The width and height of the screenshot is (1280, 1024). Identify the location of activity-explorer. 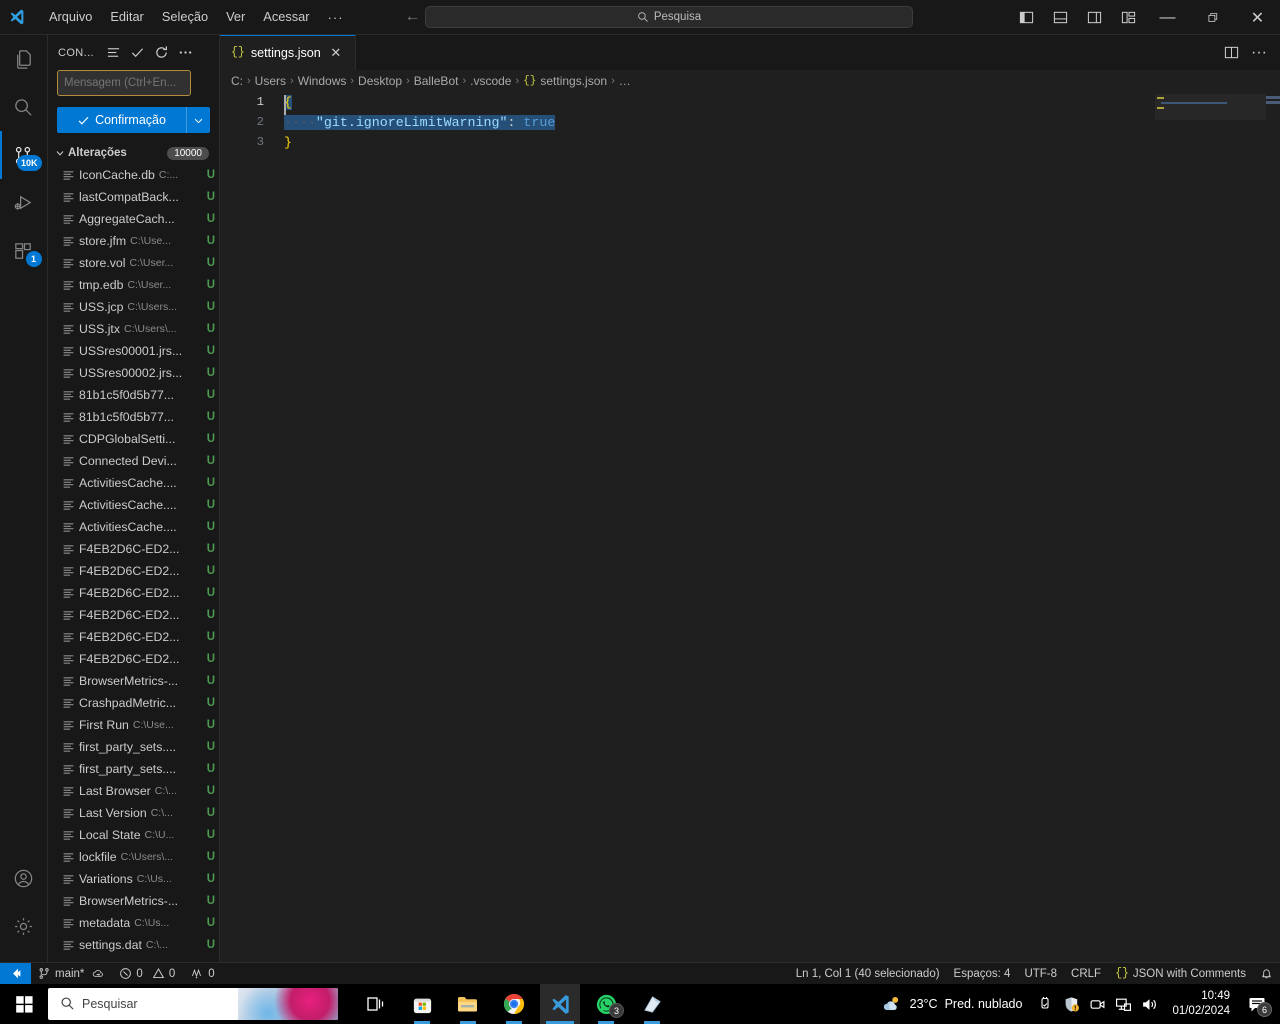
(24, 59).